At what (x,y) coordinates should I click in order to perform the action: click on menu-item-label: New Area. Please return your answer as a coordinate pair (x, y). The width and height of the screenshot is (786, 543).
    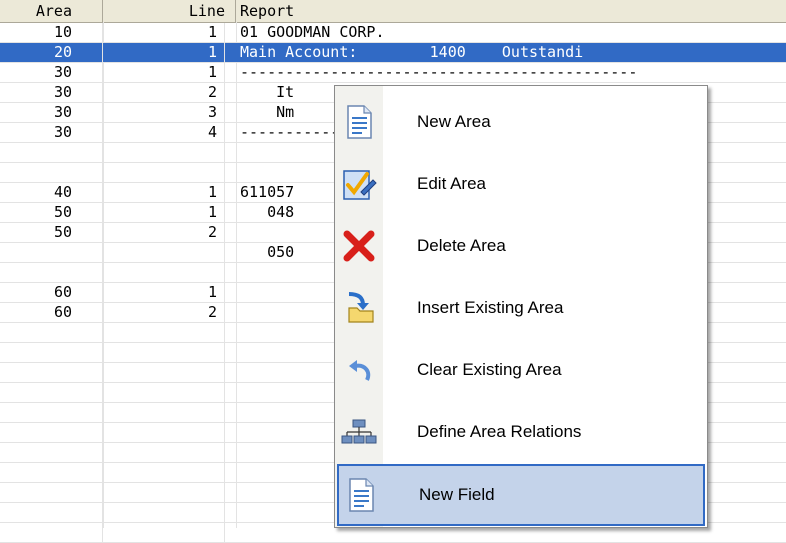
    Looking at the image, I should click on (454, 121).